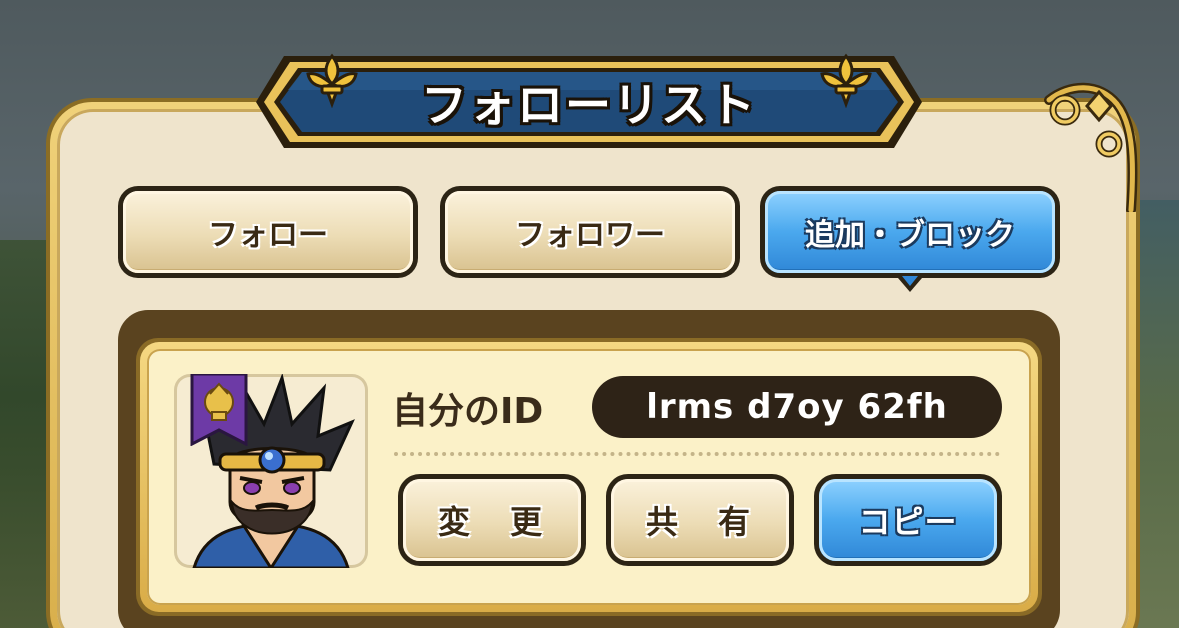  I want to click on change-button-label: 変 更, so click(492, 520).